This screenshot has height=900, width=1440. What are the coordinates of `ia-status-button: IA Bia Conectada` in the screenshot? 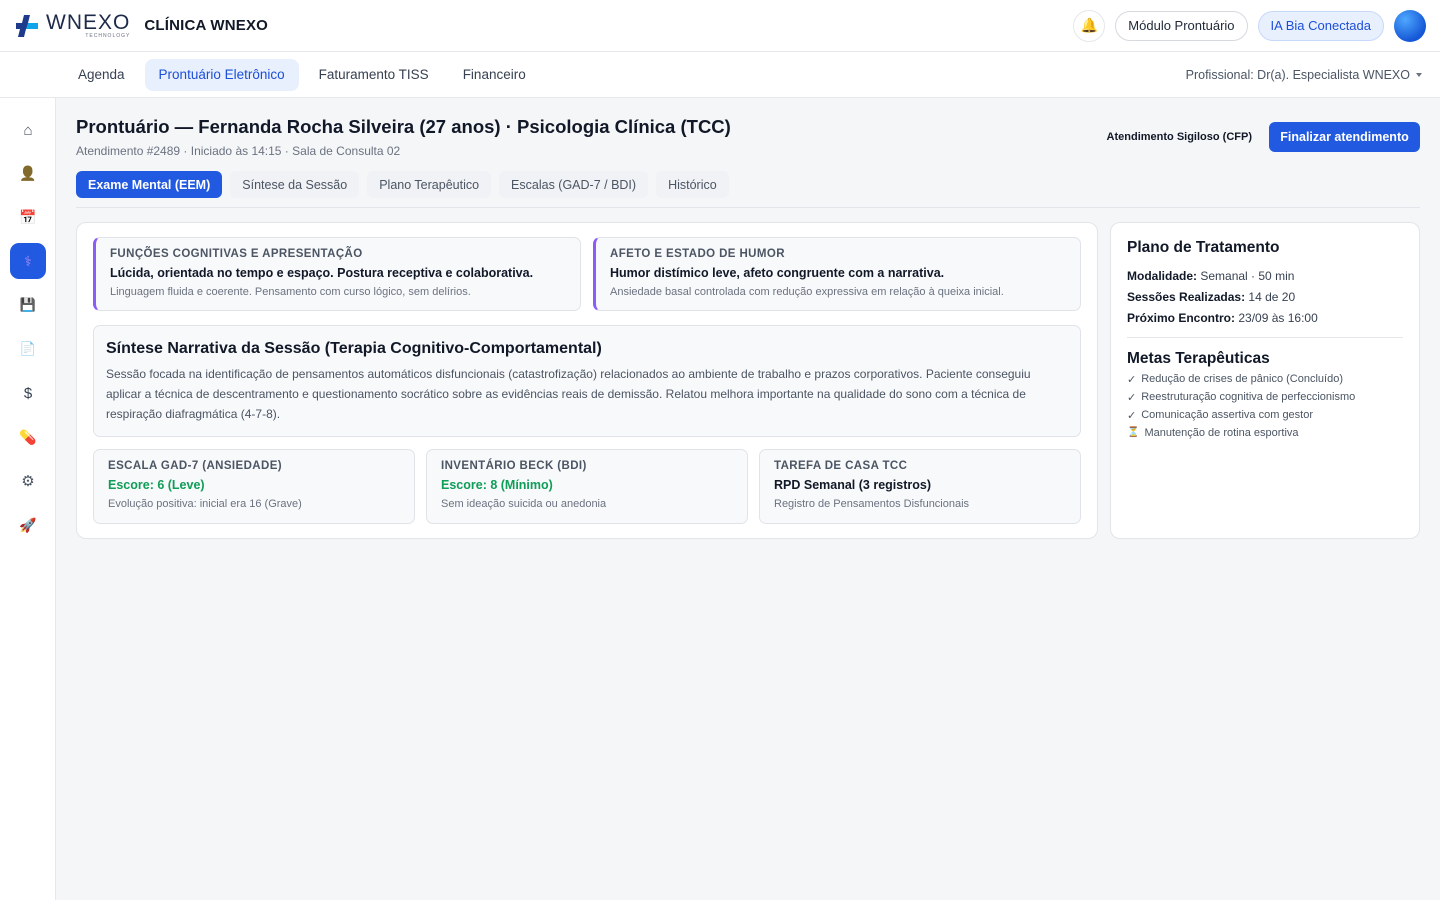 It's located at (1320, 25).